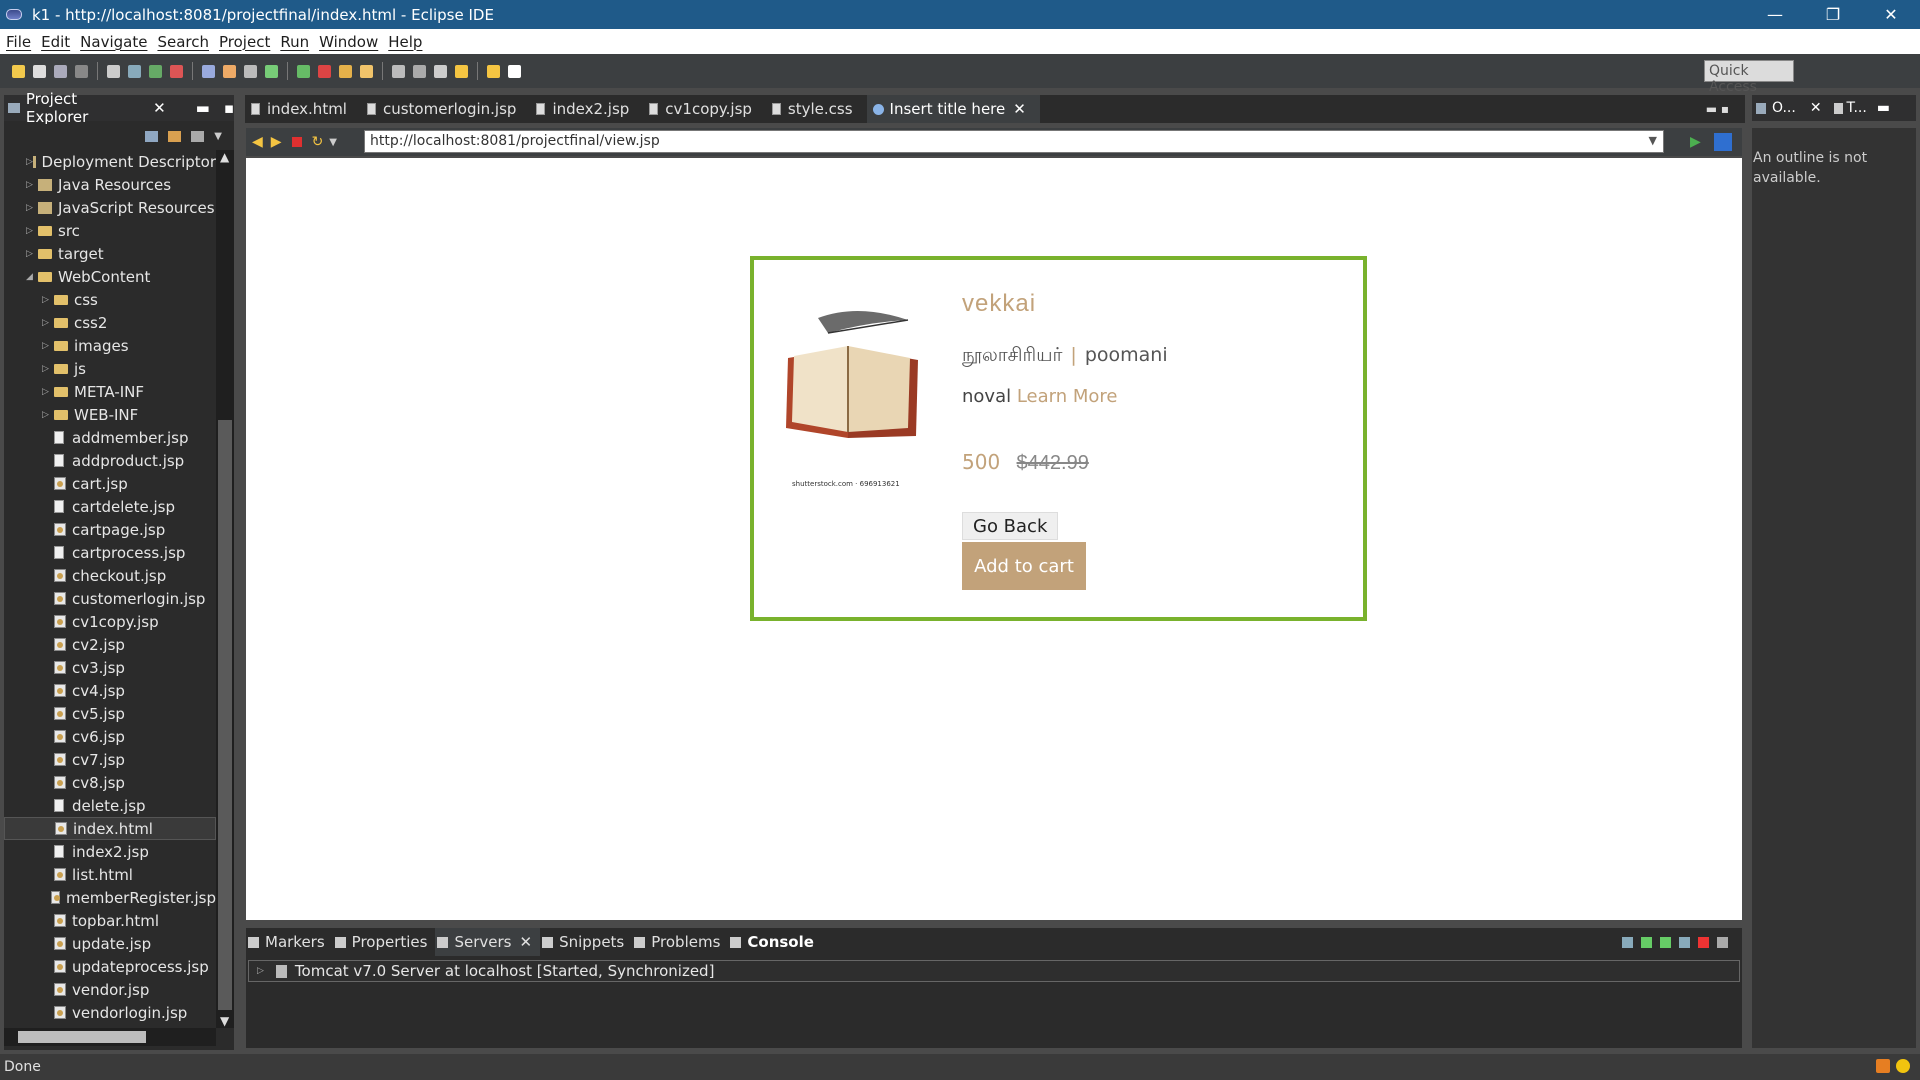 The height and width of the screenshot is (1080, 1920). Describe the element at coordinates (110, 184) in the screenshot. I see `tree-item: ▷ Java Resources` at that location.